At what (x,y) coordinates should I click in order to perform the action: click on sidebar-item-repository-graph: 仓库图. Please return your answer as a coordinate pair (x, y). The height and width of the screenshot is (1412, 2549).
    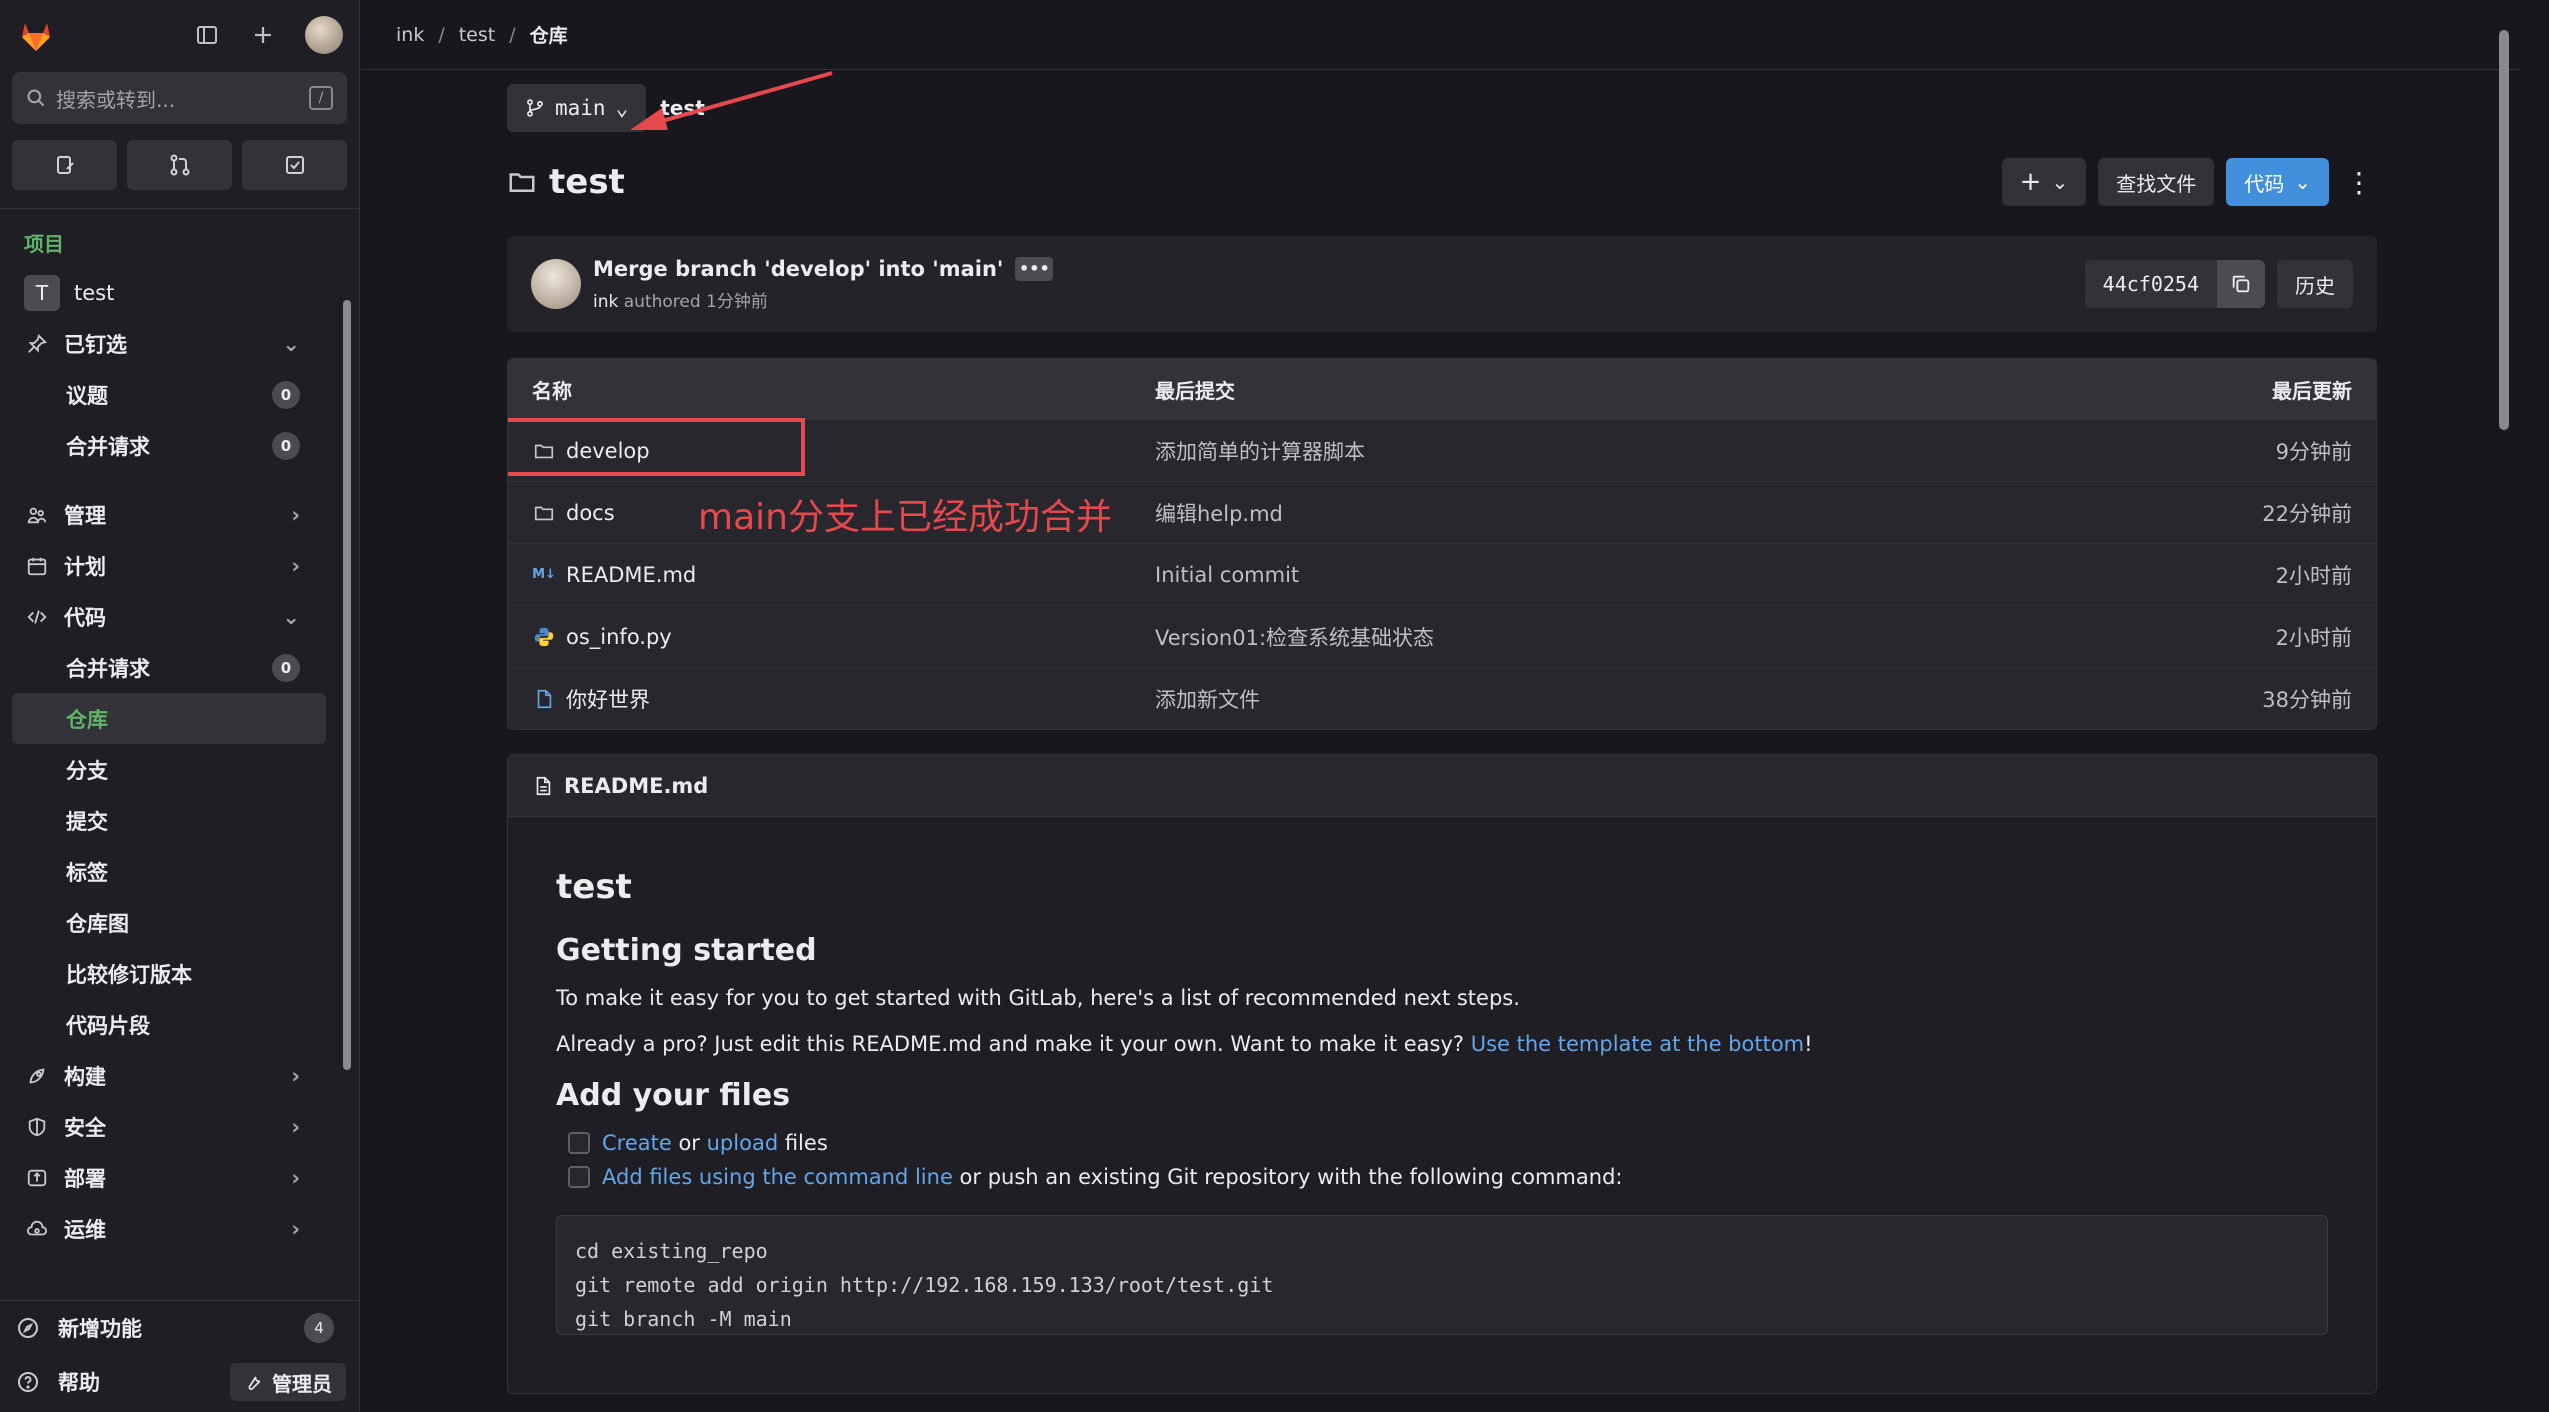
    Looking at the image, I should click on (170, 922).